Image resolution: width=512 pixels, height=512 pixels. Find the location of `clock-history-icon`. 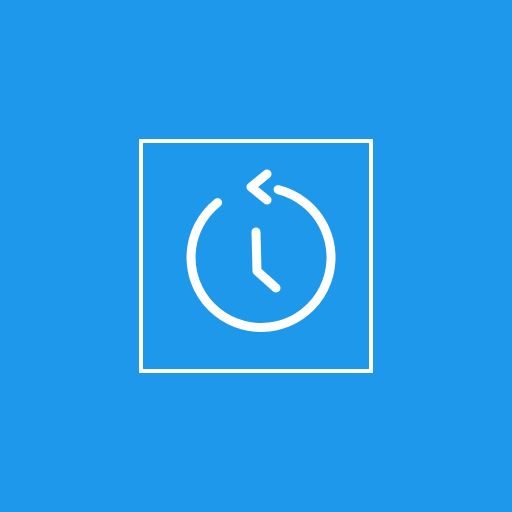

clock-history-icon is located at coordinates (261, 250).